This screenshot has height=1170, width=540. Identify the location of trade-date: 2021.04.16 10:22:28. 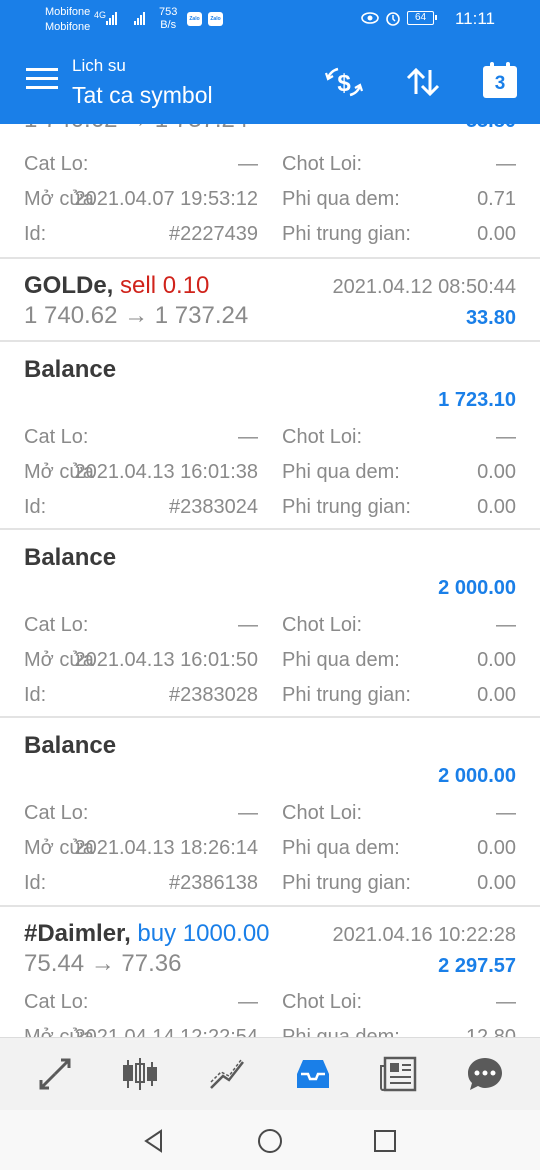
(424, 935).